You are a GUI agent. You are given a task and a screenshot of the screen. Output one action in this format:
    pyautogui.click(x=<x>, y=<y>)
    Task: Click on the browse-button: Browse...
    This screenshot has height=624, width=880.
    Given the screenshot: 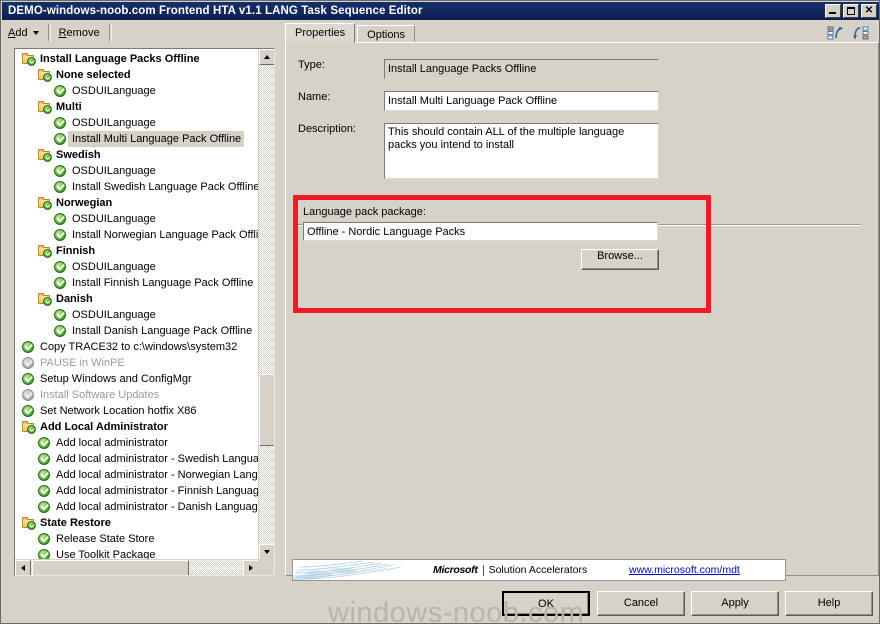 What is the action you would take?
    pyautogui.click(x=620, y=259)
    